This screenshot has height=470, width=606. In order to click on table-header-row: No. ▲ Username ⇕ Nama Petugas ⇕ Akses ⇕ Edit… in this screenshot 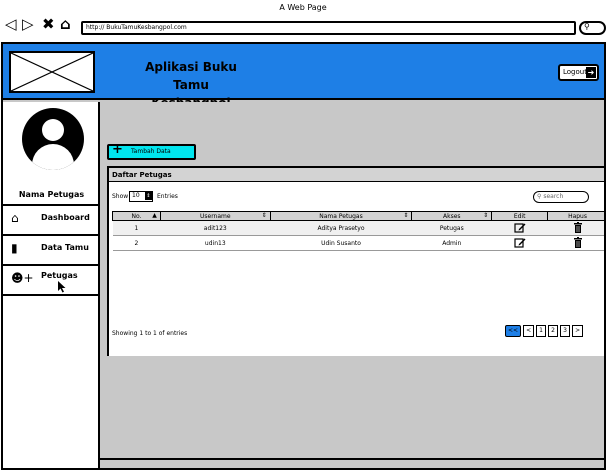, I will do `click(358, 216)`.